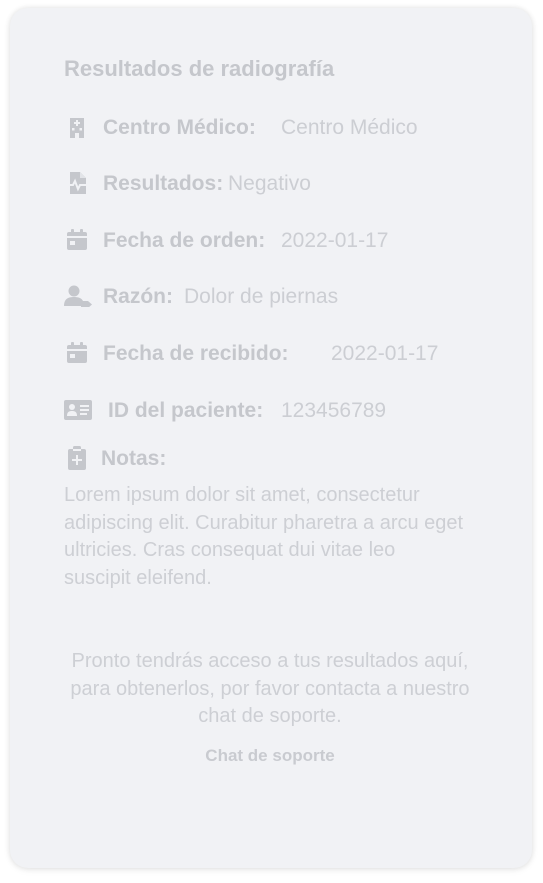  Describe the element at coordinates (179, 127) in the screenshot. I see `field-label: Centro Médico:` at that location.